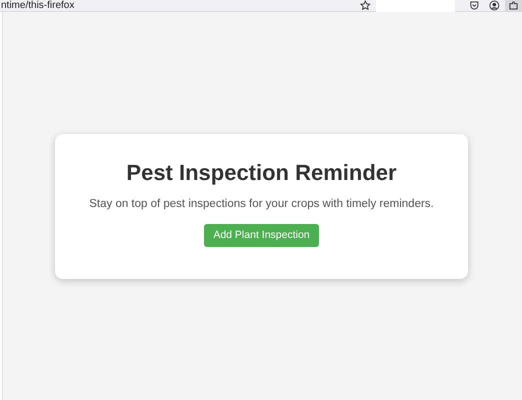 The width and height of the screenshot is (522, 400). I want to click on star-icon, so click(365, 5).